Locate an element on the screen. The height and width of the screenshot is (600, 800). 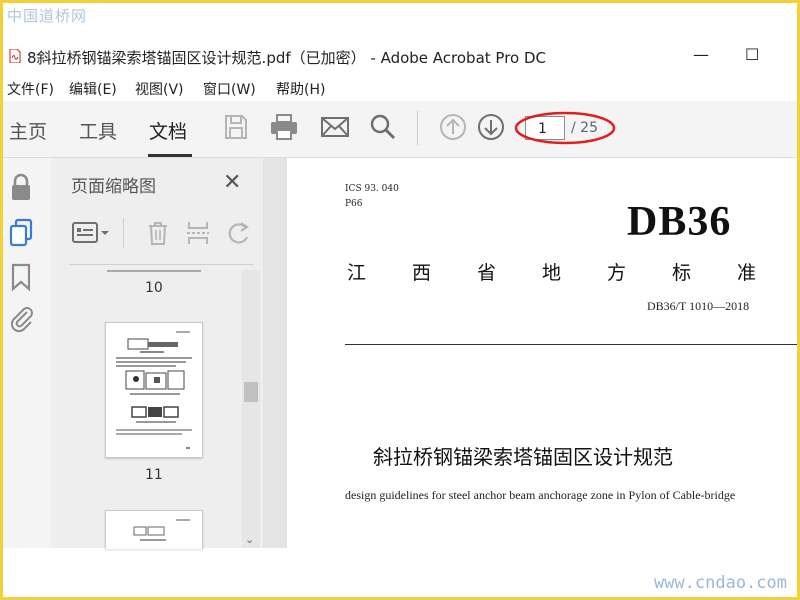
delete-icon is located at coordinates (158, 233).